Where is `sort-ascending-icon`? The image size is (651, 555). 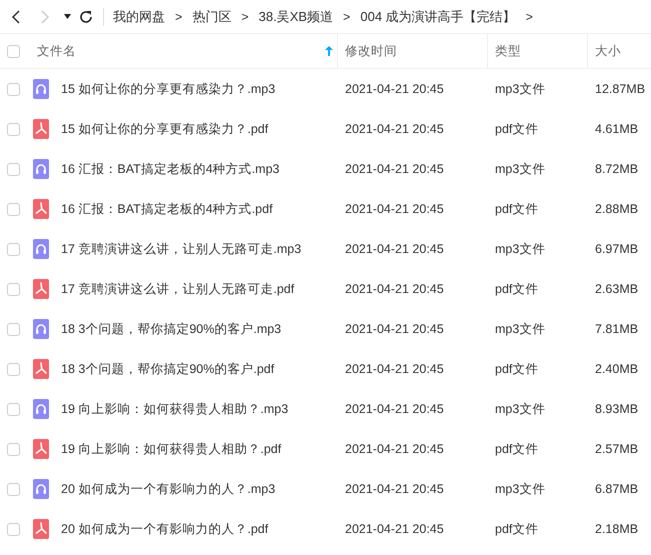 sort-ascending-icon is located at coordinates (329, 51).